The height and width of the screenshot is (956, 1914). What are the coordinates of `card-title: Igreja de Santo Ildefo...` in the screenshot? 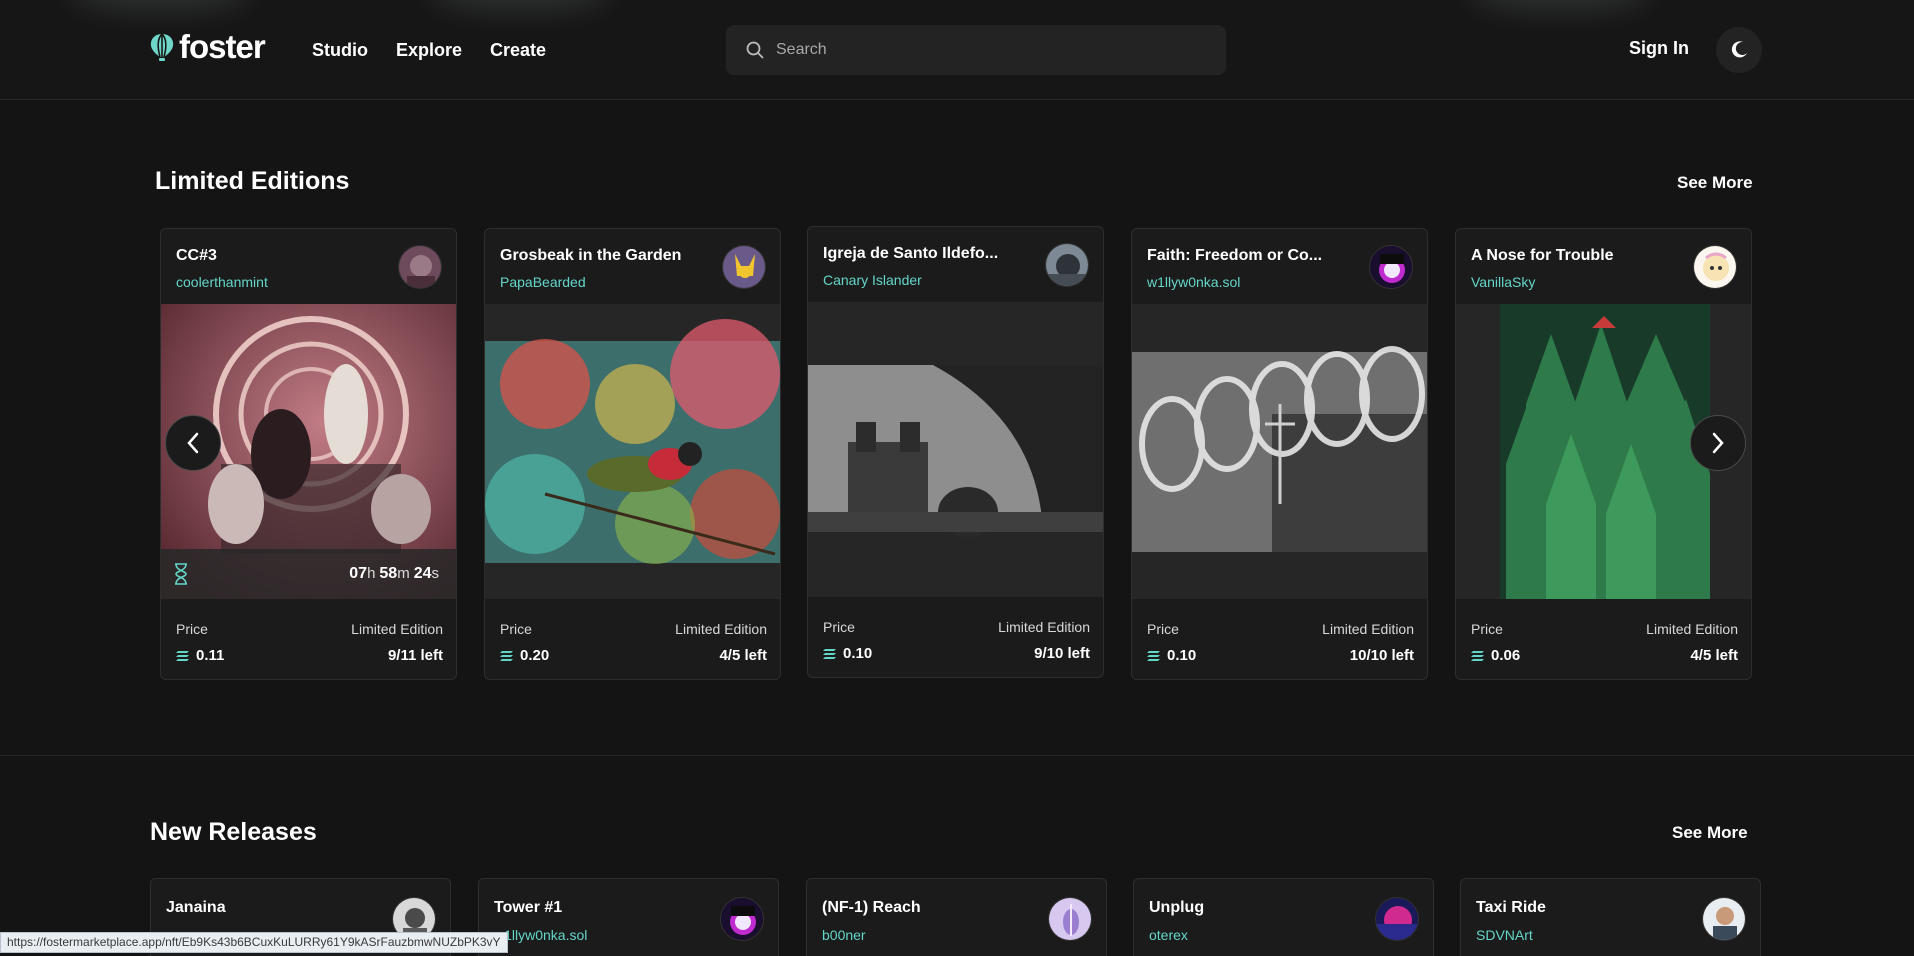 It's located at (911, 253).